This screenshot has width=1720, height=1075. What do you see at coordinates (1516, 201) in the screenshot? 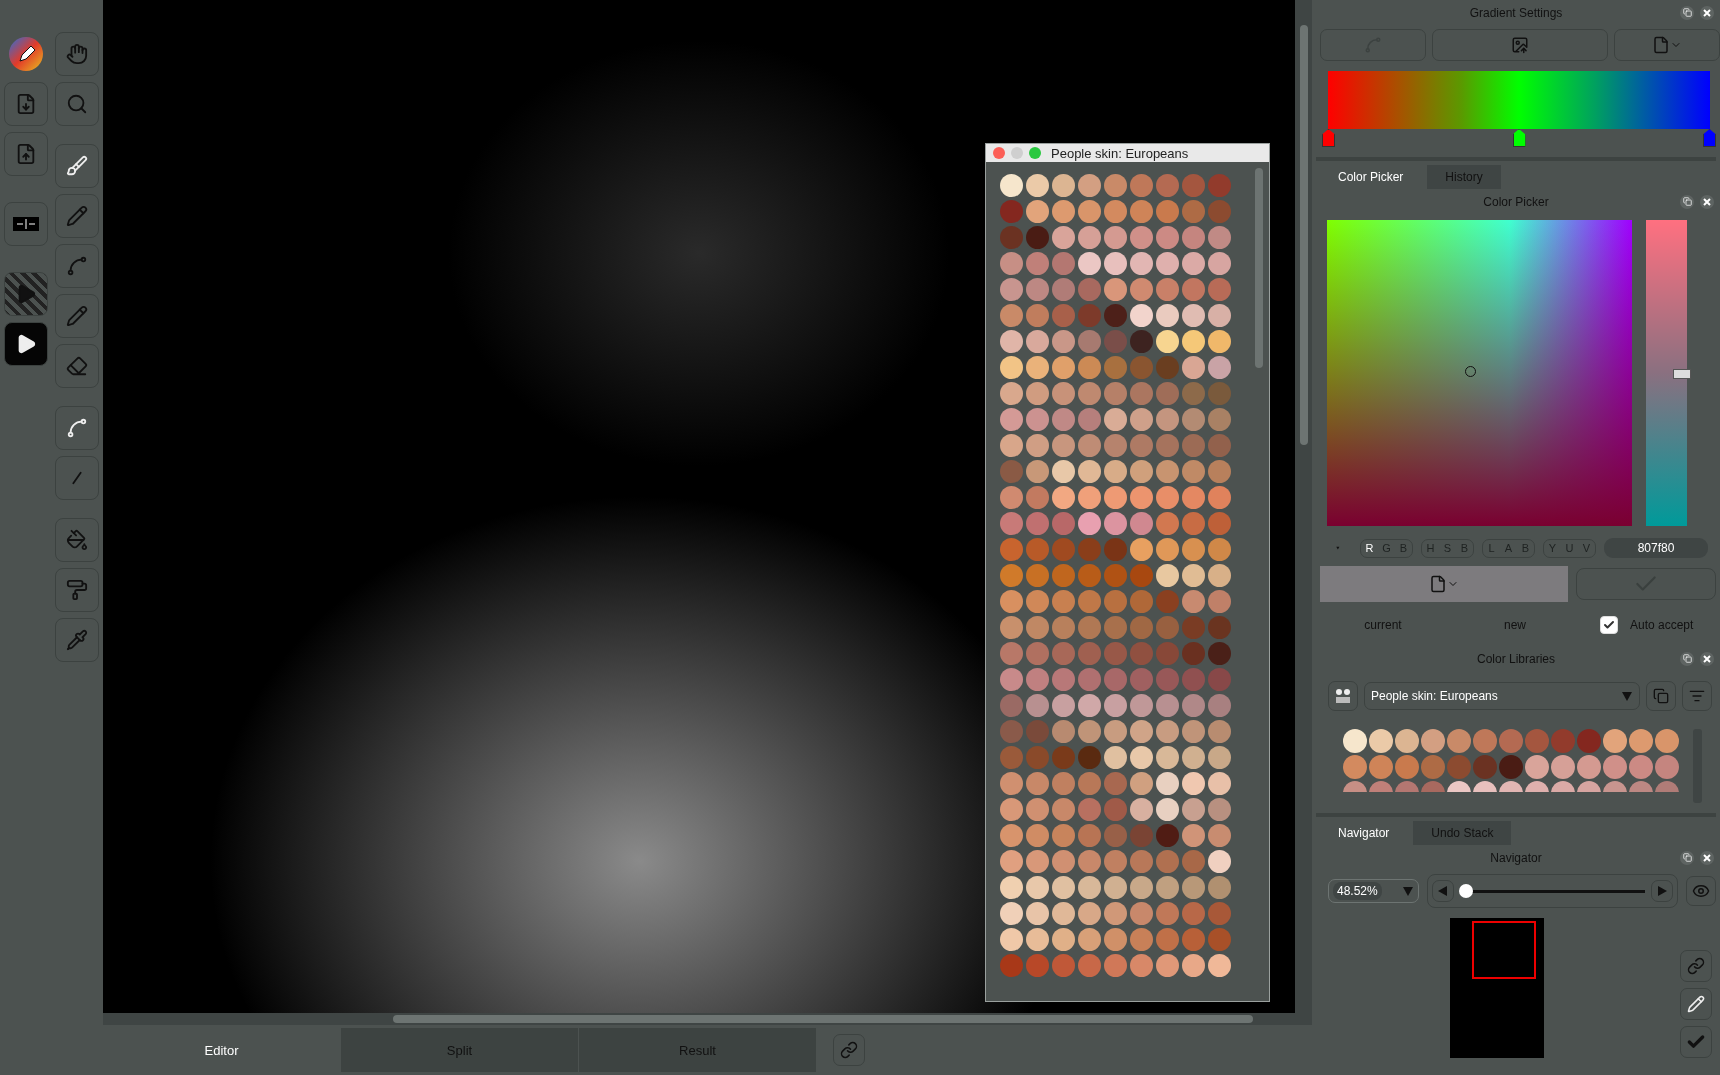
I see `panel-title: Color Picker` at bounding box center [1516, 201].